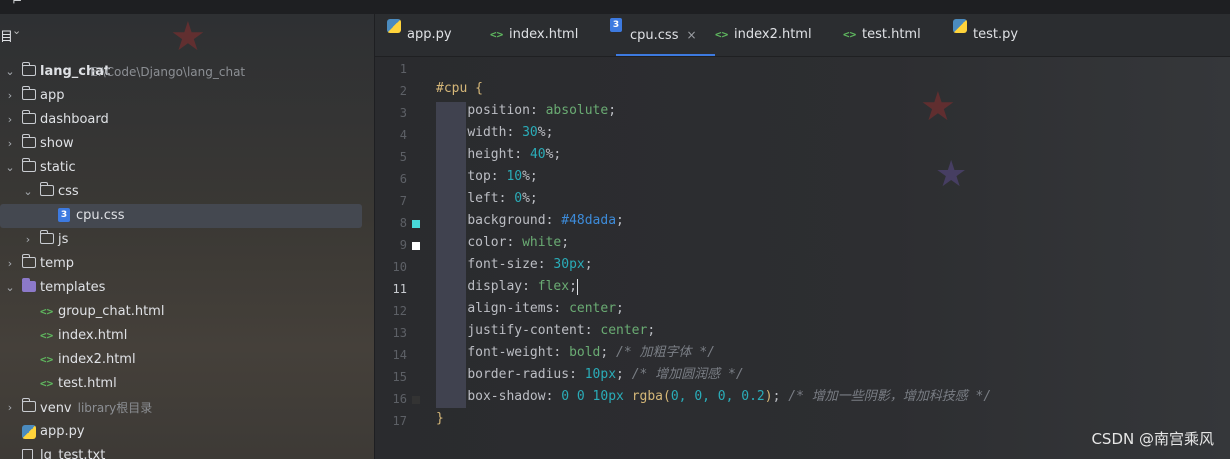 This screenshot has width=1230, height=459. I want to click on tab-index2-html: <> index2.html, so click(763, 35).